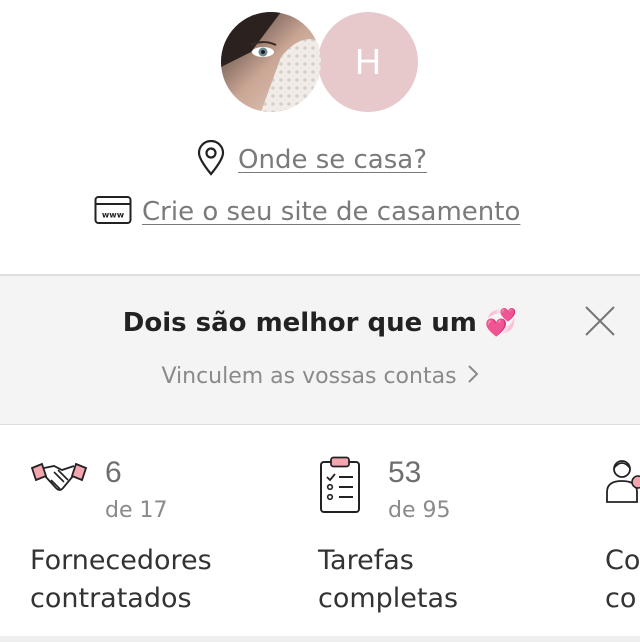 The image size is (640, 642). What do you see at coordinates (113, 215) in the screenshot?
I see `website-icon-text: www` at bounding box center [113, 215].